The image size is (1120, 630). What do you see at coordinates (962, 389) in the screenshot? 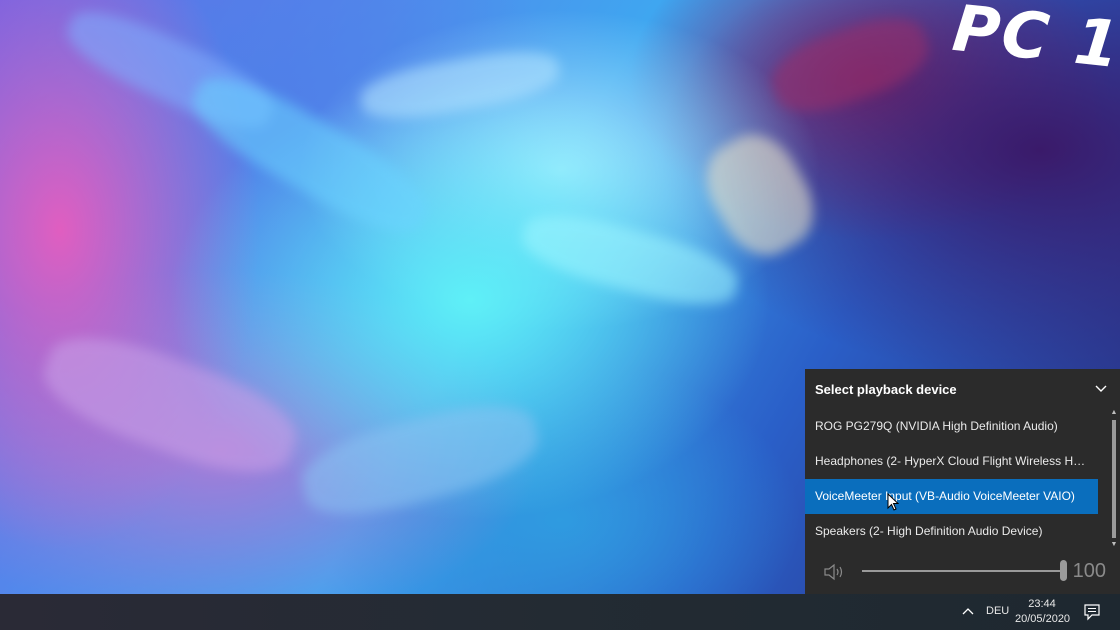
I see `flyout-header: Select playback device` at bounding box center [962, 389].